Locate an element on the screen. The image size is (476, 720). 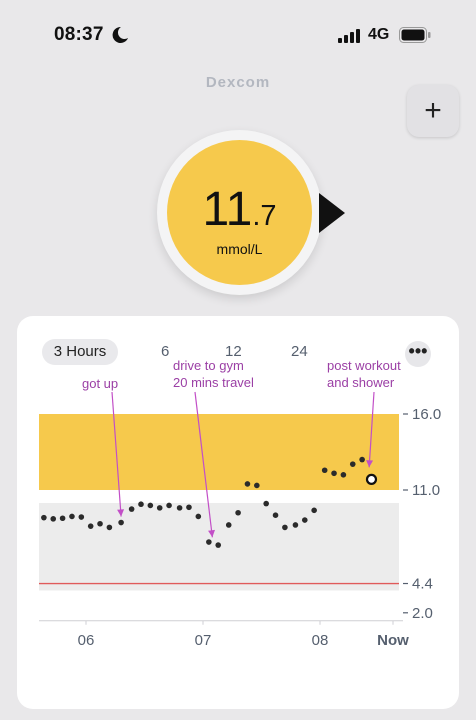
add-event-button: + is located at coordinates (433, 111).